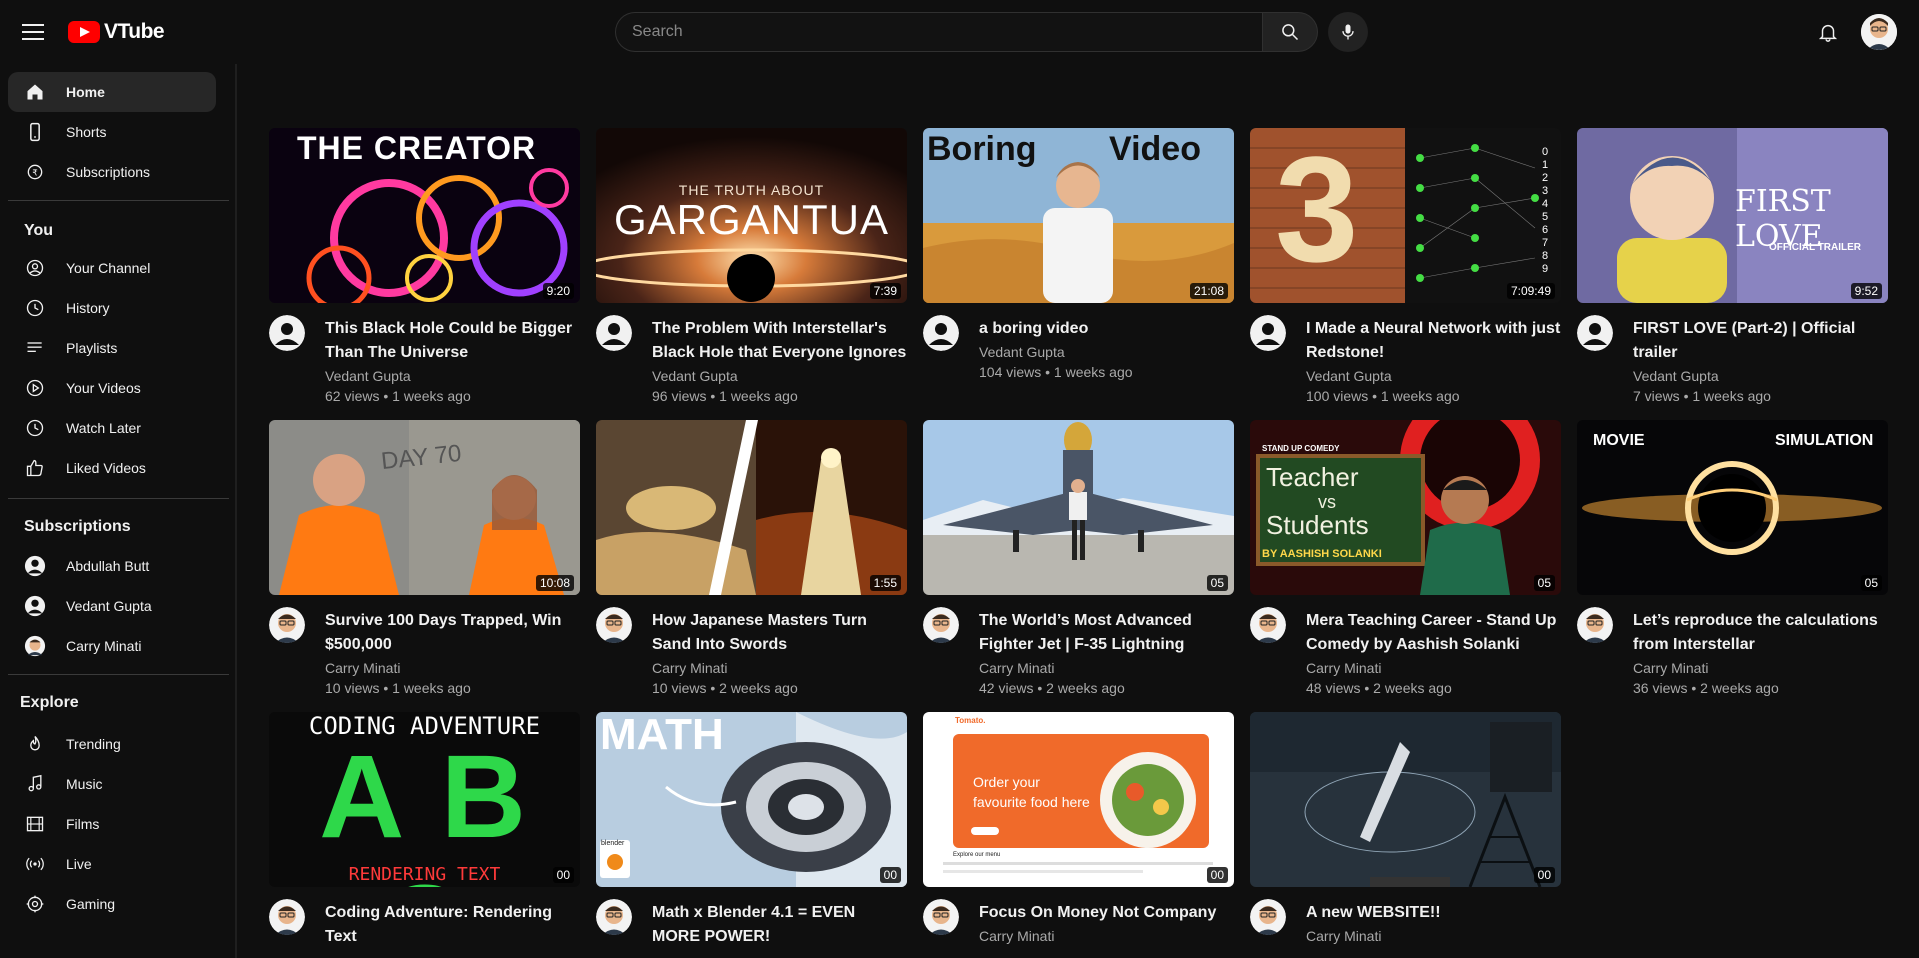 The width and height of the screenshot is (1919, 958). Describe the element at coordinates (424, 799) in the screenshot. I see `video-thumbnail: CODING ADVENTURE A B C RENDERING TEXT 00` at that location.